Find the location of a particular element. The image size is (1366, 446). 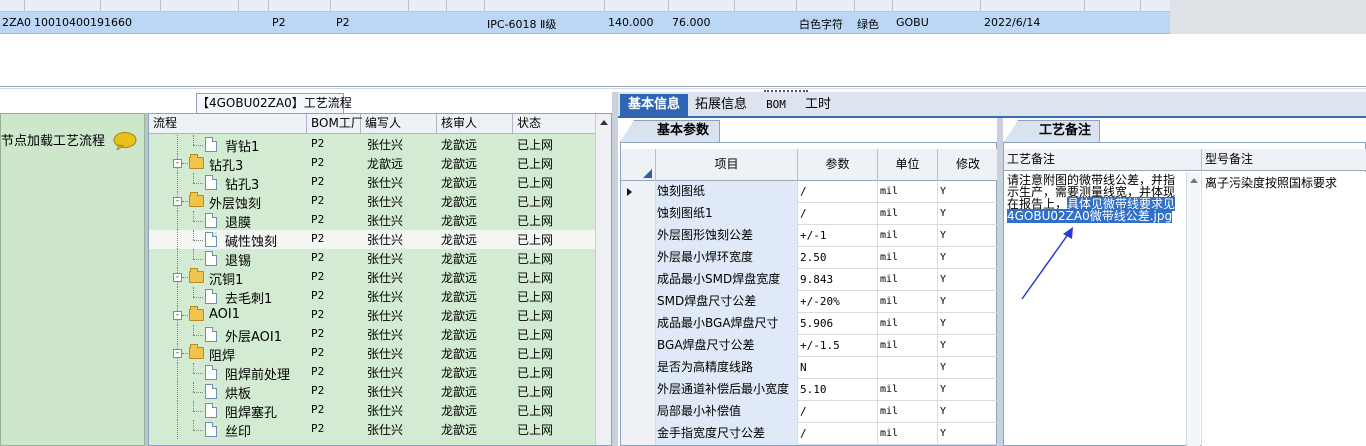

param-value: 5.906 is located at coordinates (838, 324).